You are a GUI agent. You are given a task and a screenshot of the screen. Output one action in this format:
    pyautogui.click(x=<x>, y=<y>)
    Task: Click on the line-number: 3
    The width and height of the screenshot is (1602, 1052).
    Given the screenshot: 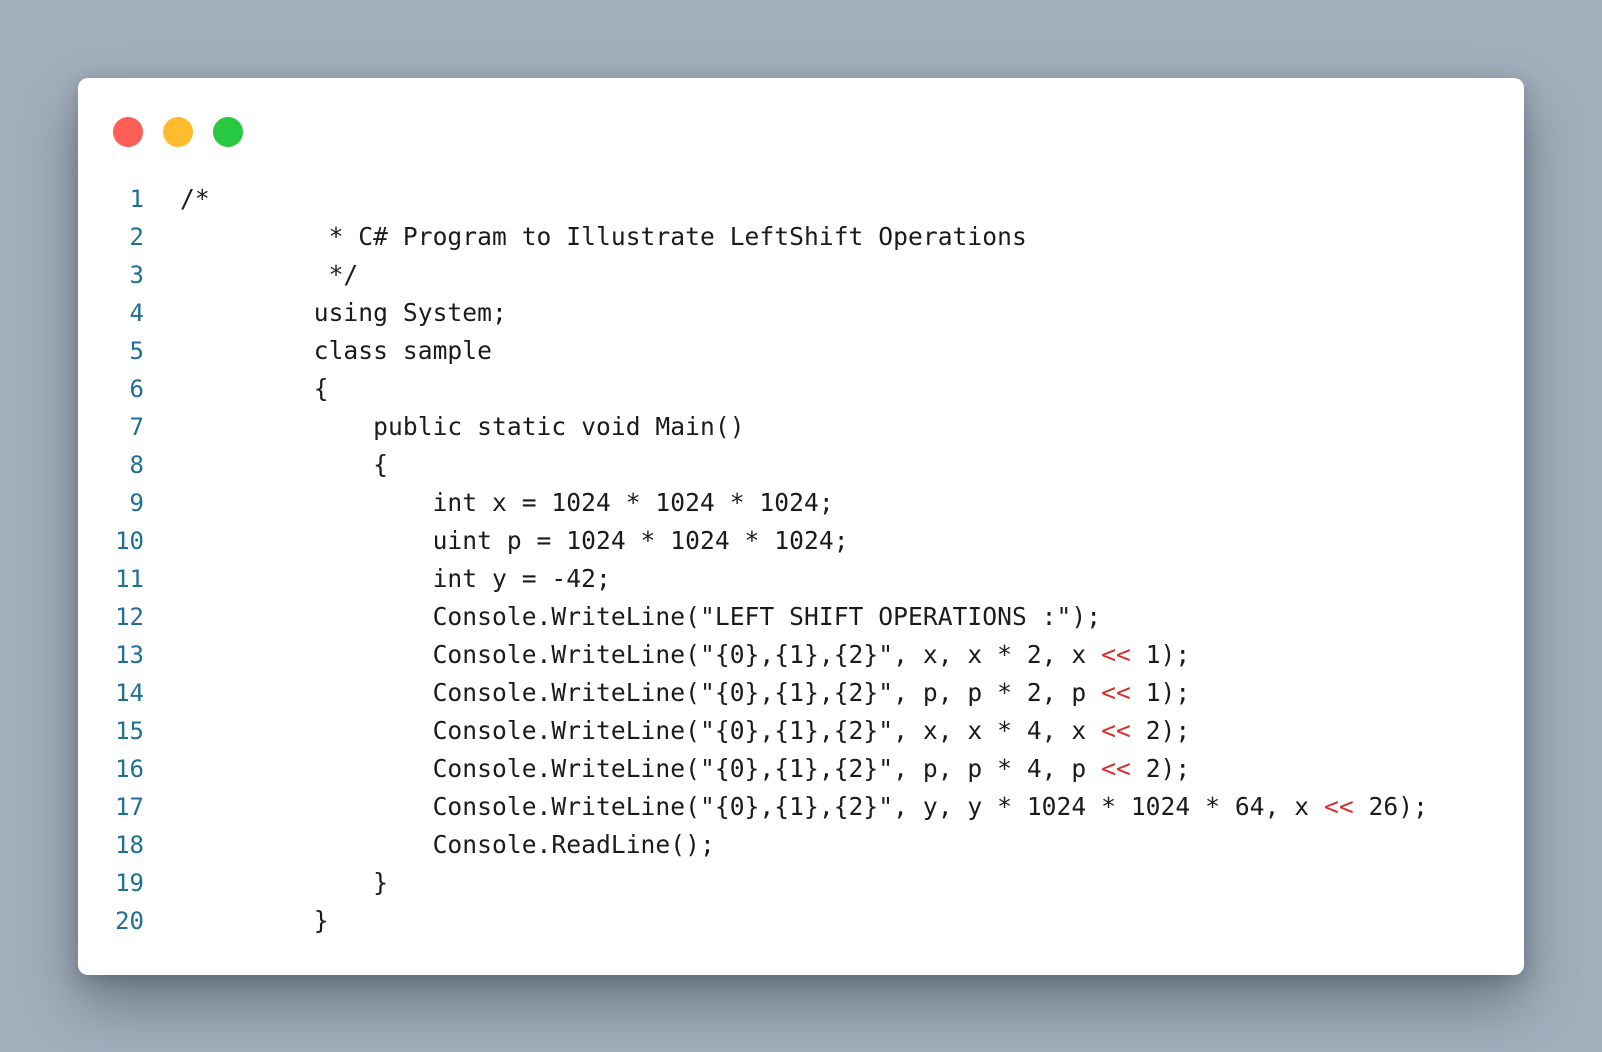 What is the action you would take?
    pyautogui.click(x=136, y=275)
    